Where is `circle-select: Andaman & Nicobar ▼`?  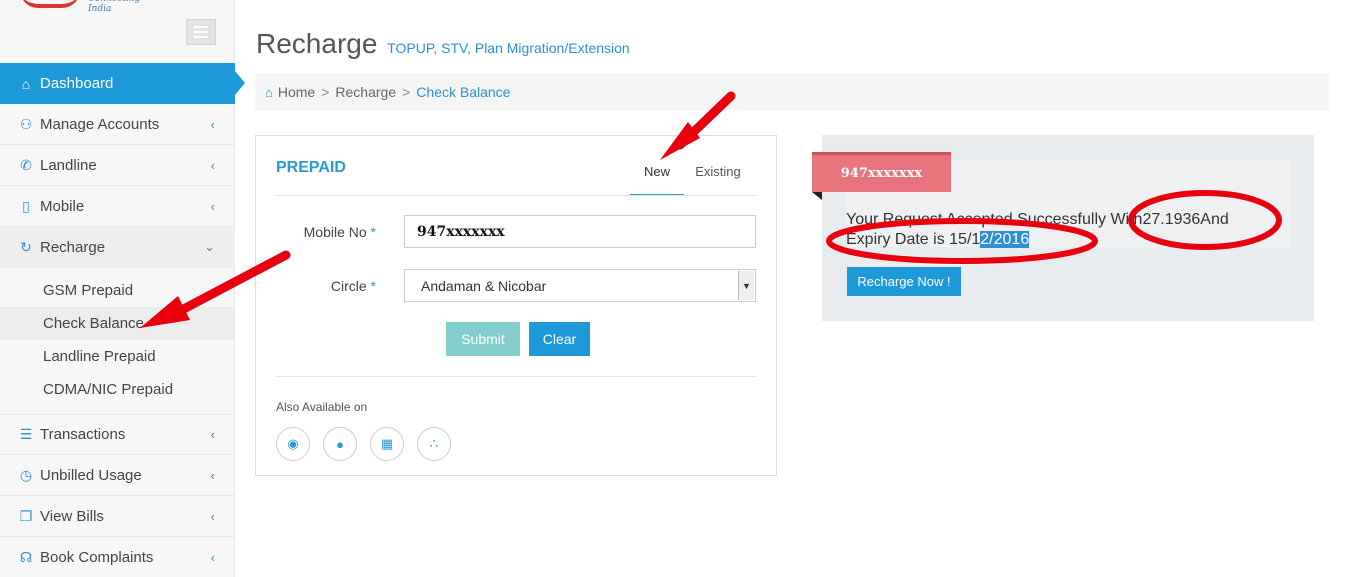 circle-select: Andaman & Nicobar ▼ is located at coordinates (580, 285).